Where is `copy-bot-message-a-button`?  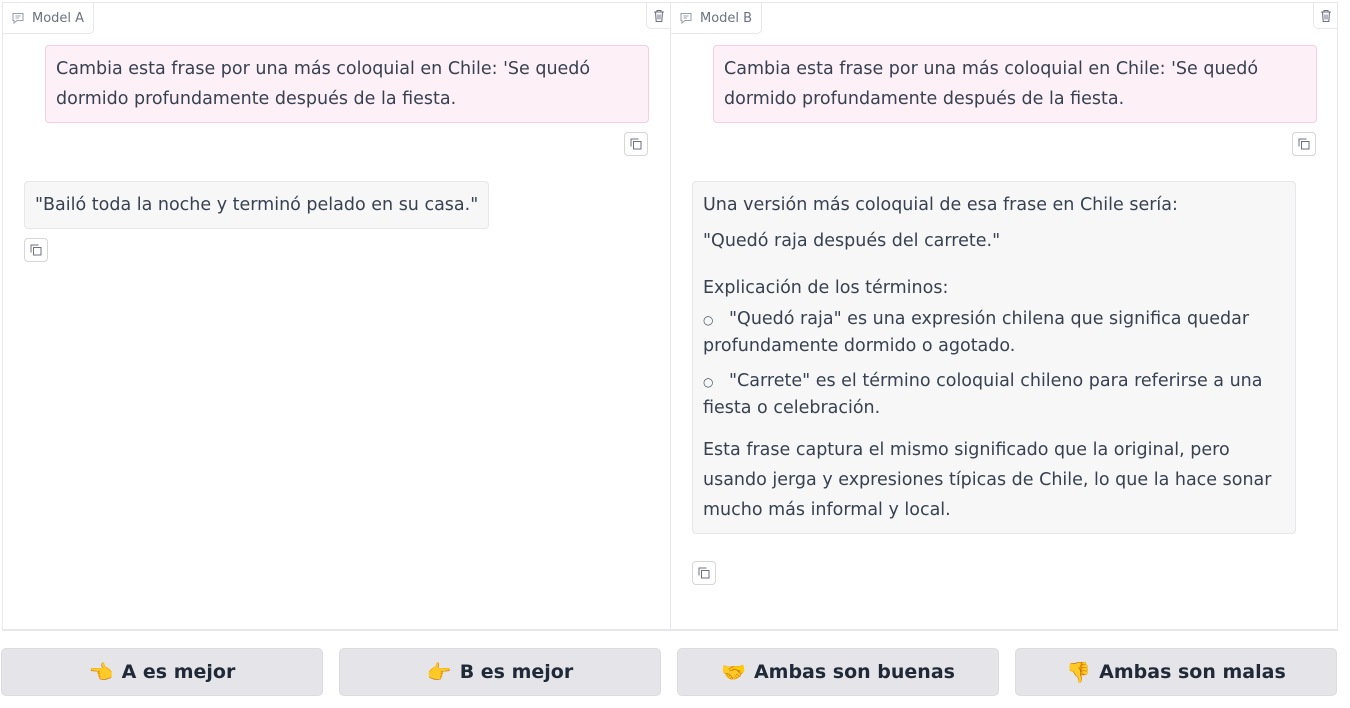 copy-bot-message-a-button is located at coordinates (36, 250).